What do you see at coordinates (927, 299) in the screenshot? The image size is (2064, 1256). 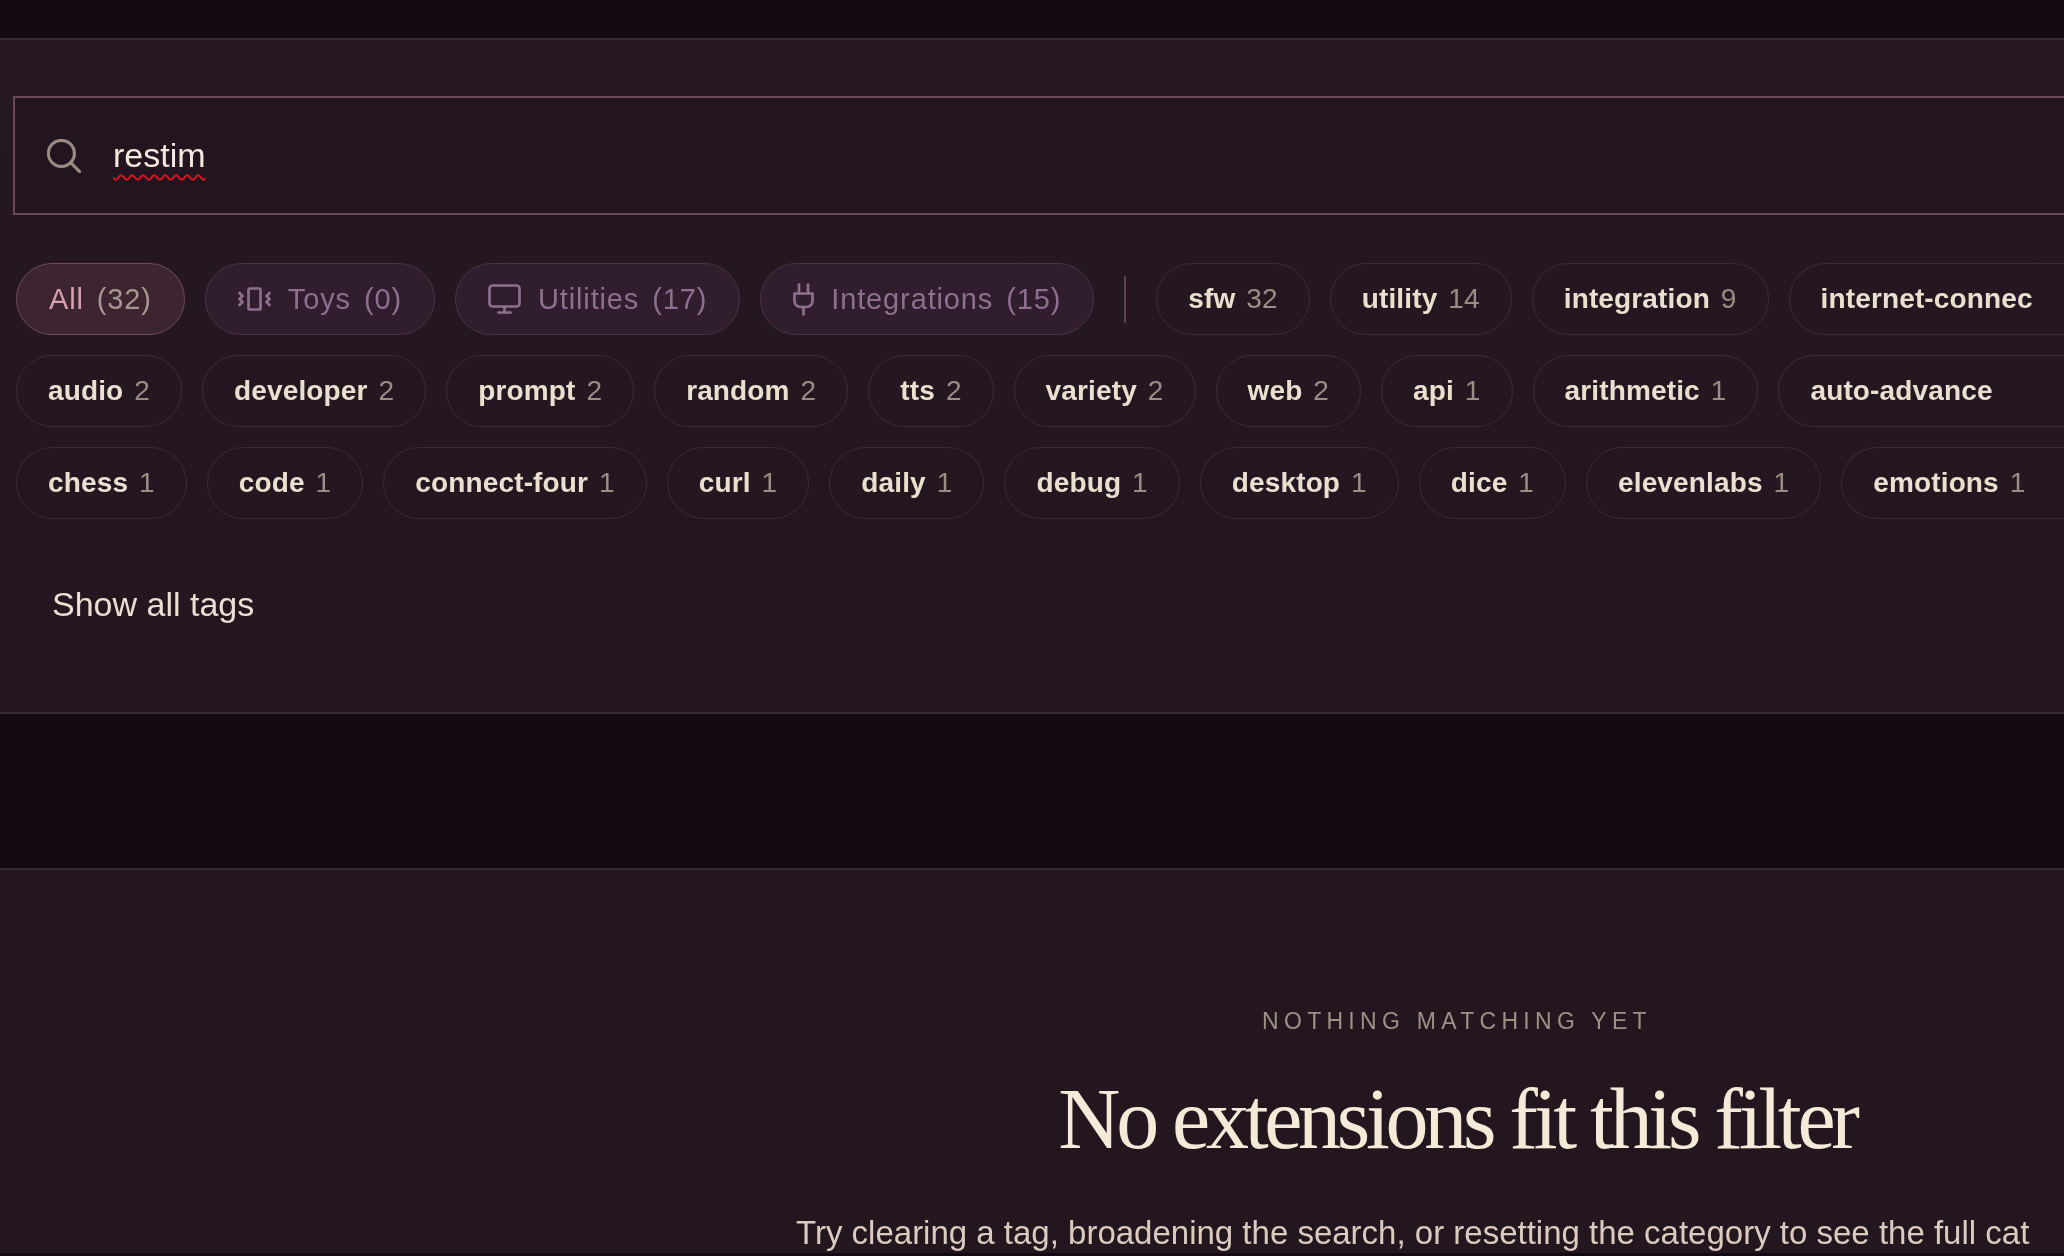 I see `category-filter: Integrations (15)` at bounding box center [927, 299].